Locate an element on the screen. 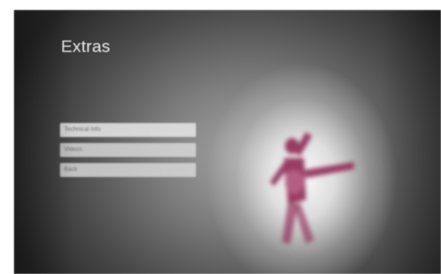 This screenshot has height=274, width=441. extras-menu: Technical Info Videos Back is located at coordinates (128, 153).